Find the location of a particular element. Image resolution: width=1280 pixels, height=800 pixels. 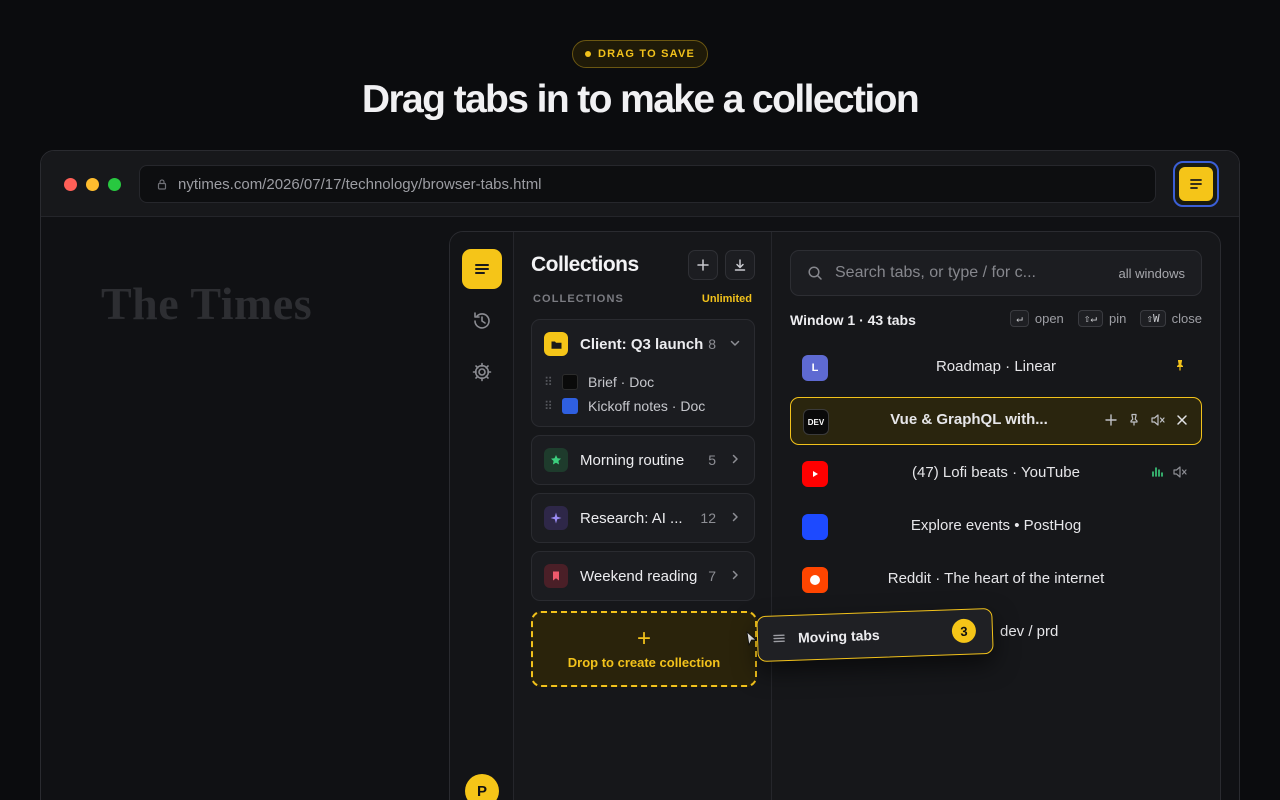

plus-icon: + is located at coordinates (643, 638).